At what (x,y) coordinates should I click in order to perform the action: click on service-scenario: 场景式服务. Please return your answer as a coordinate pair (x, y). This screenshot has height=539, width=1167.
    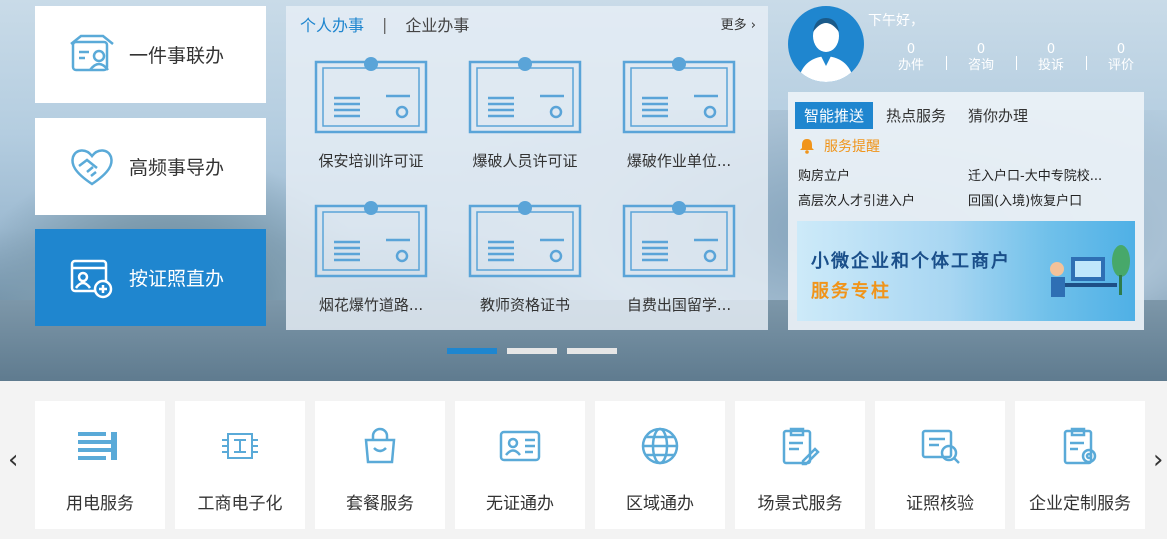
    Looking at the image, I should click on (800, 465).